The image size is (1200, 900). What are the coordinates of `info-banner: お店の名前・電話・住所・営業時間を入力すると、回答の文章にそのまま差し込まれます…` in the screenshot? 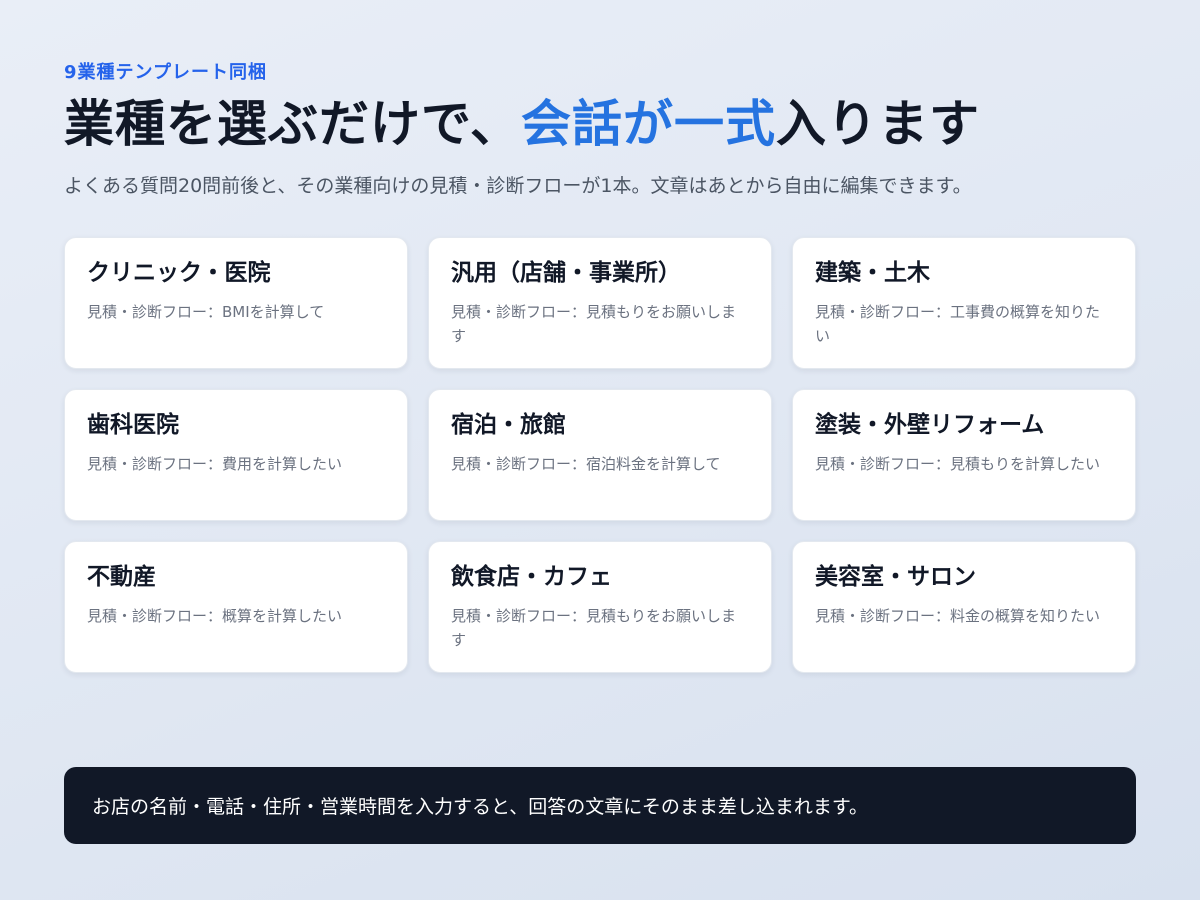 It's located at (600, 805).